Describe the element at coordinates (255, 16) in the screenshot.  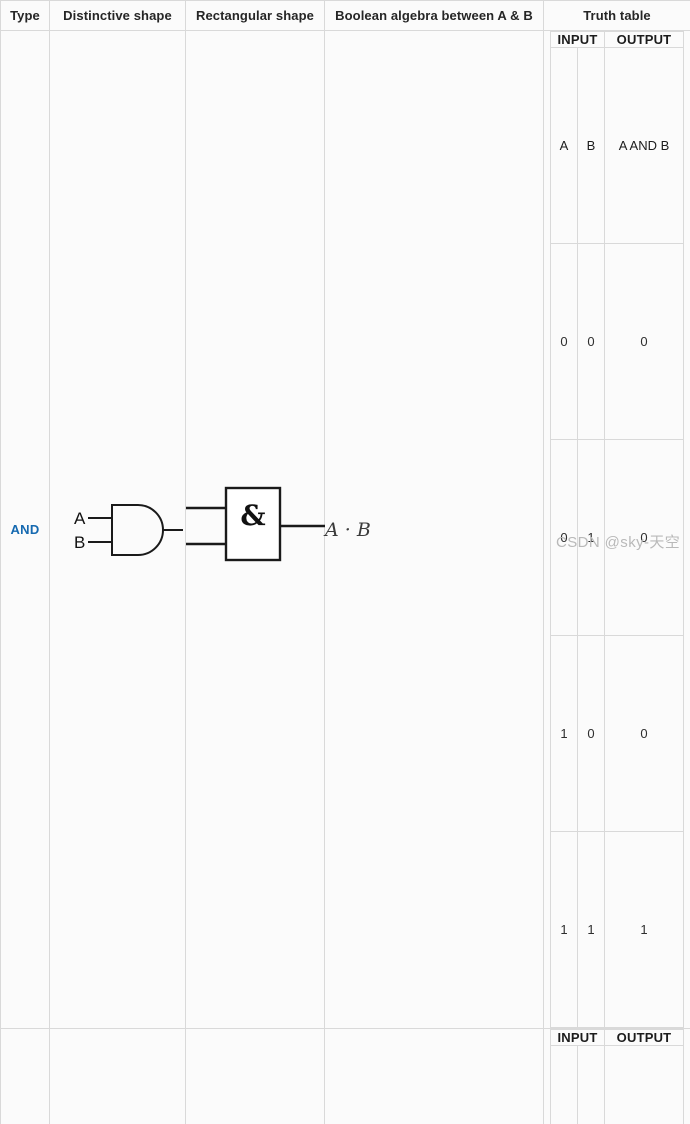
I see `header-rectangular: Rectangular shape` at that location.